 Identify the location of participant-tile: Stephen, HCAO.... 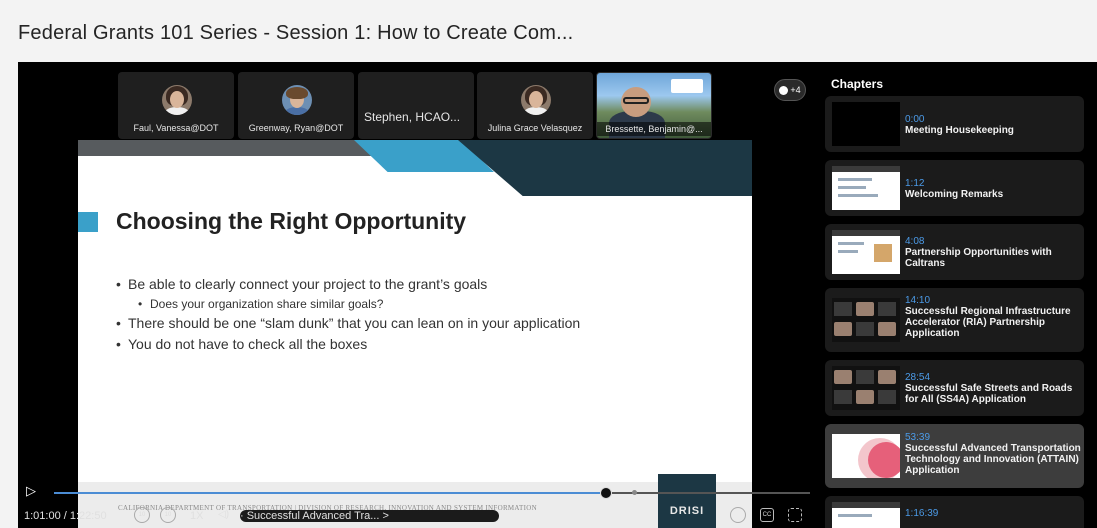
(416, 105).